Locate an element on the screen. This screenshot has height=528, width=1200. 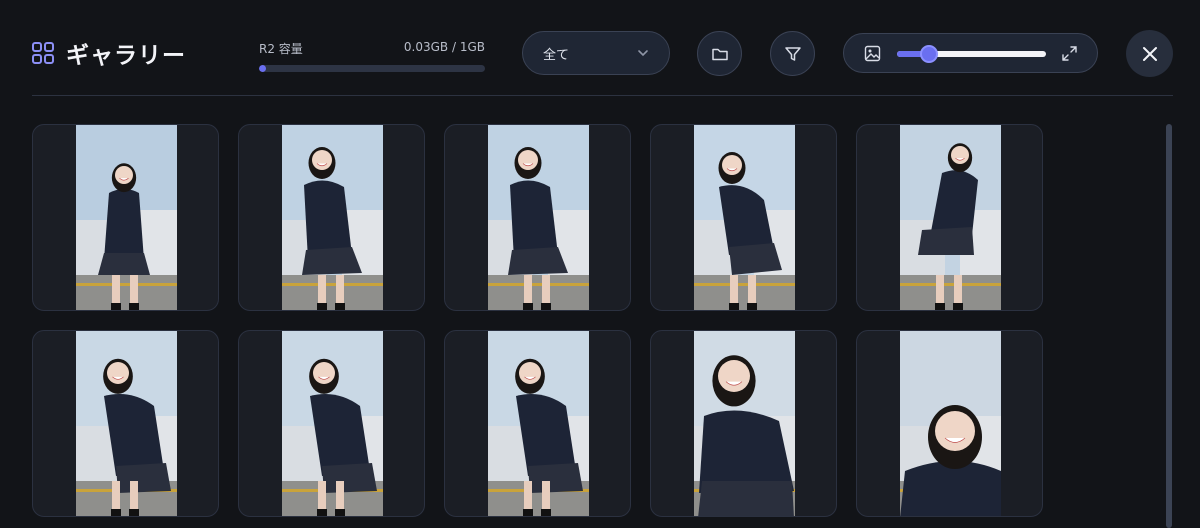
header-divider is located at coordinates (602, 95).